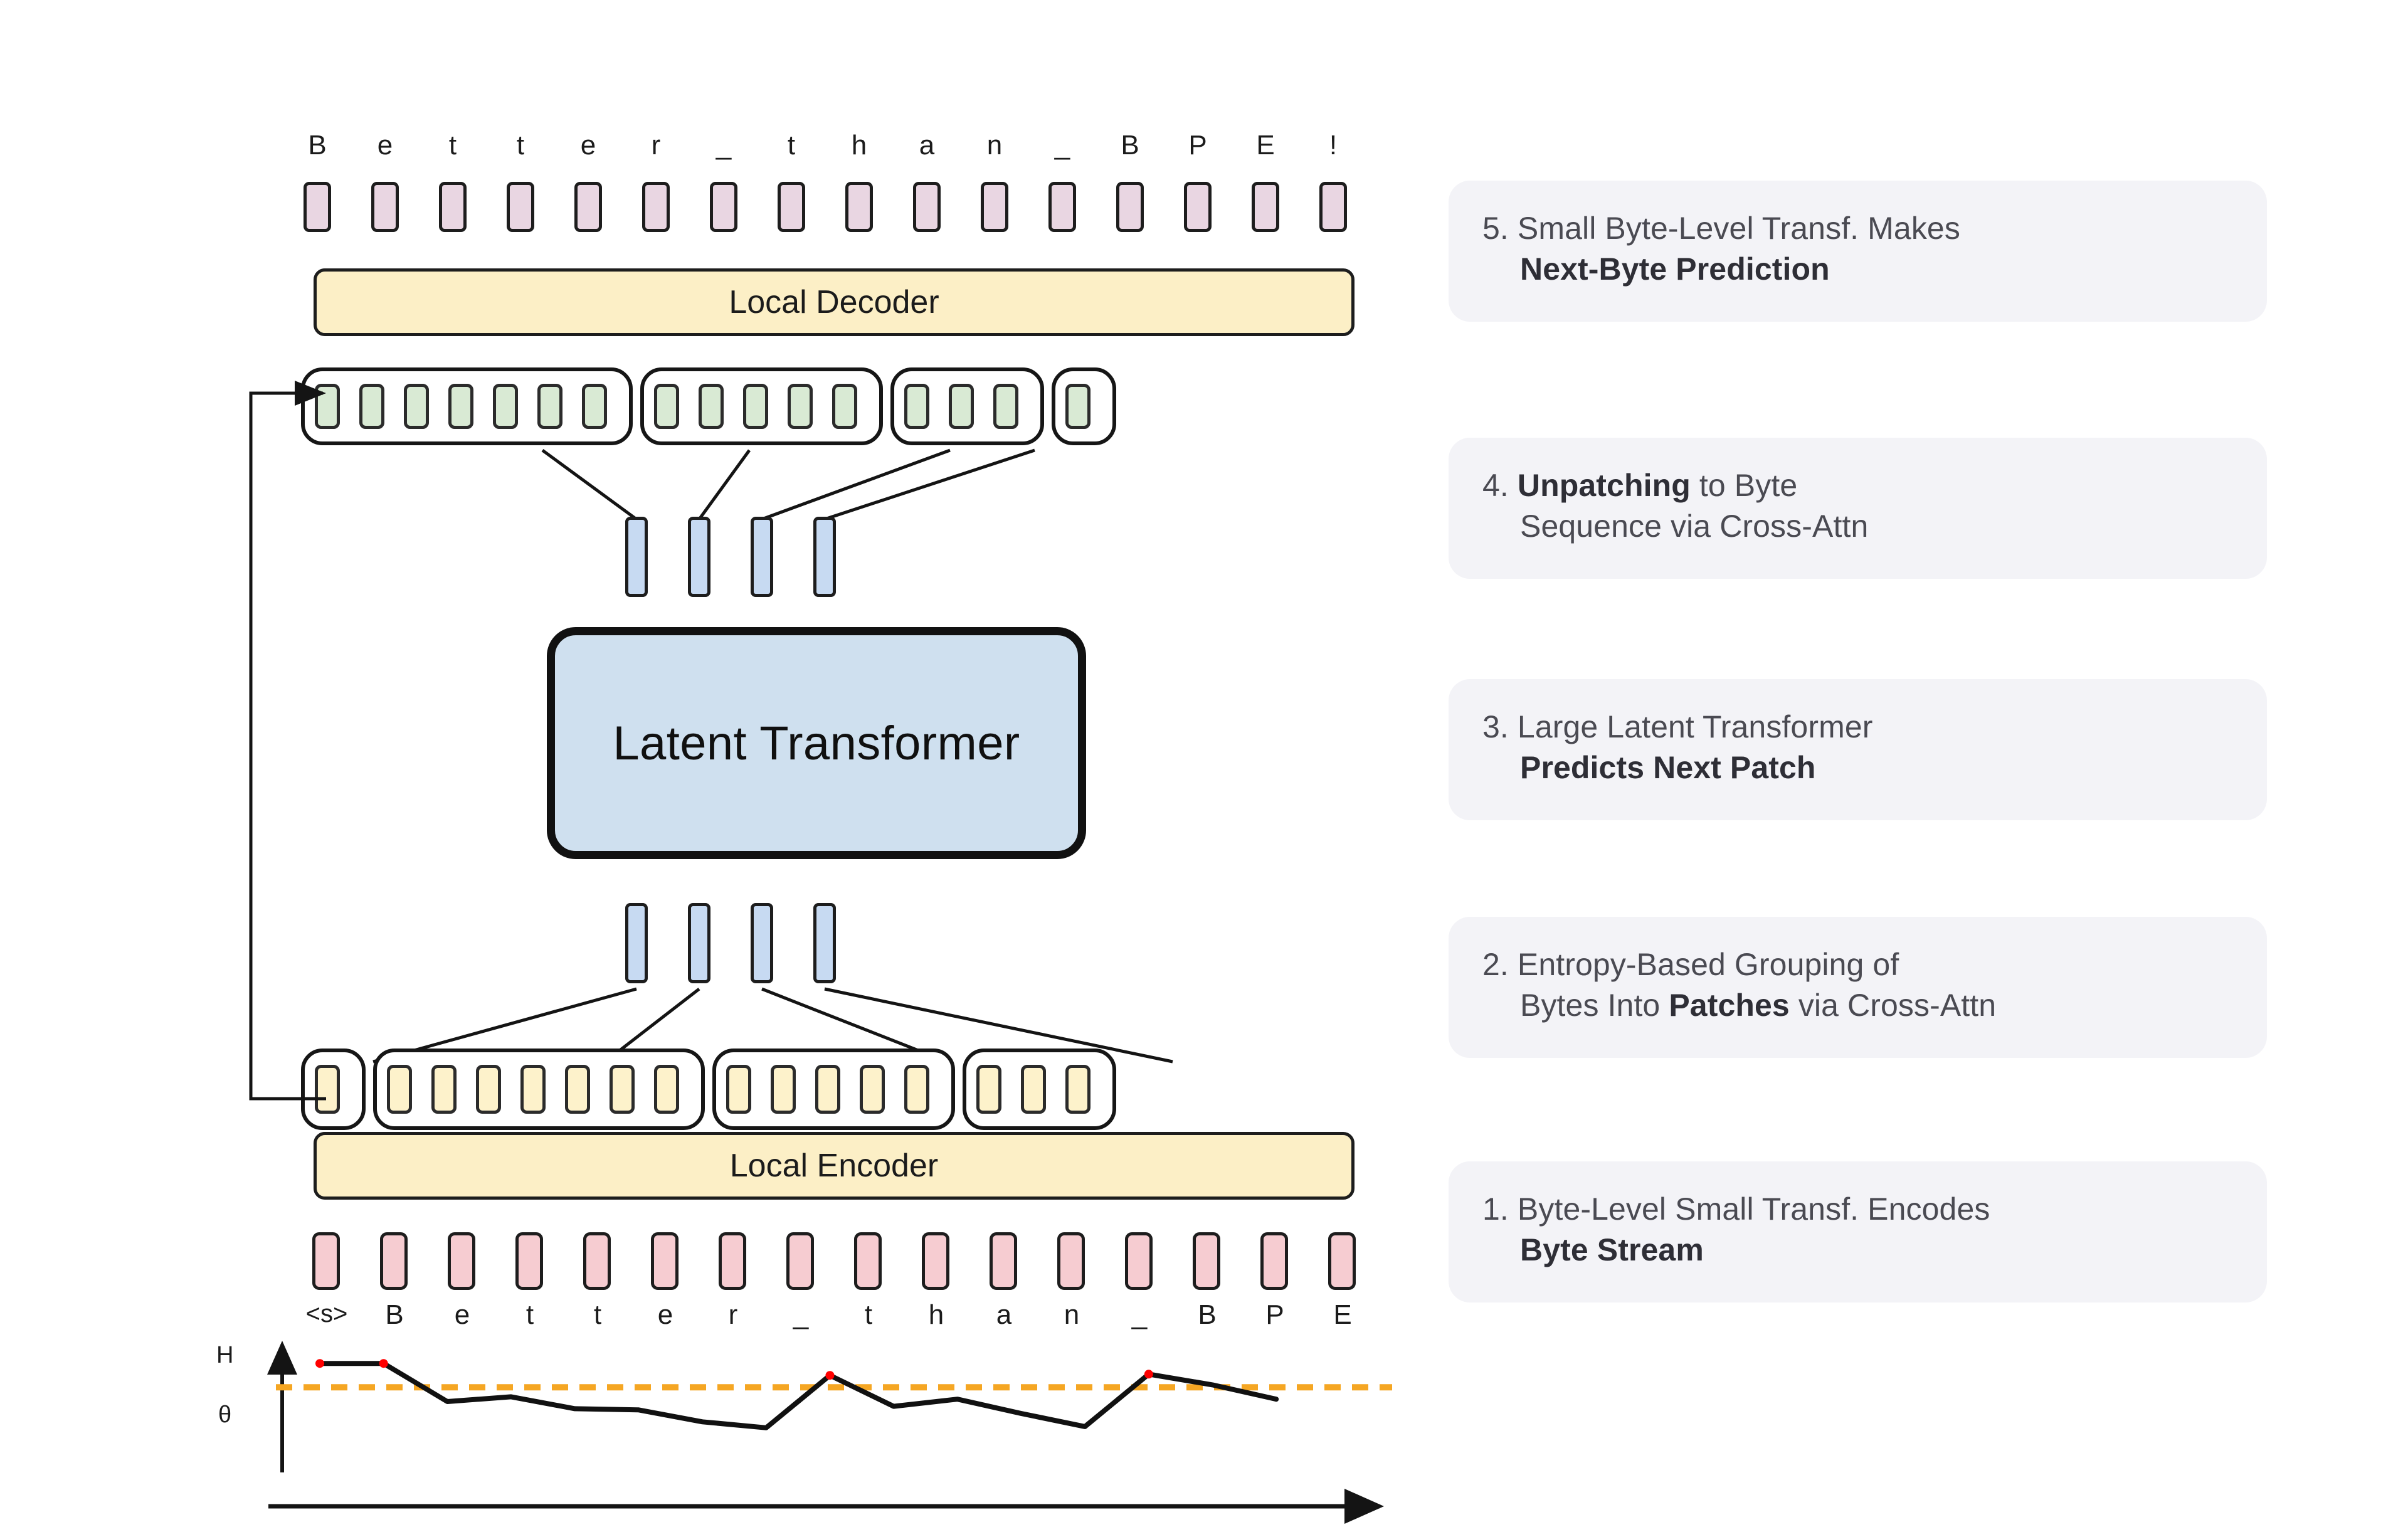  What do you see at coordinates (828, 150) in the screenshot?
I see `output-byte-letters-row: Be t t e r _ t h a n _ B P E!` at bounding box center [828, 150].